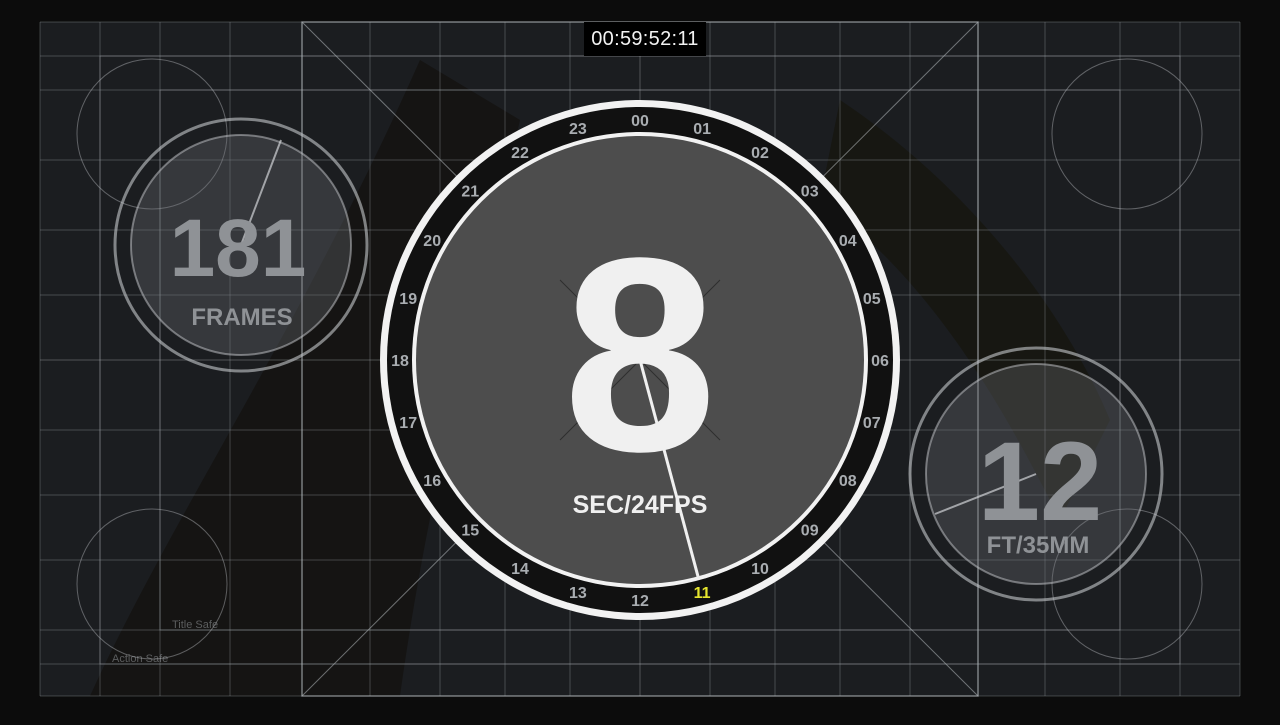 The width and height of the screenshot is (1280, 725). Describe the element at coordinates (578, 593) in the screenshot. I see `dial-label-13: 13` at that location.